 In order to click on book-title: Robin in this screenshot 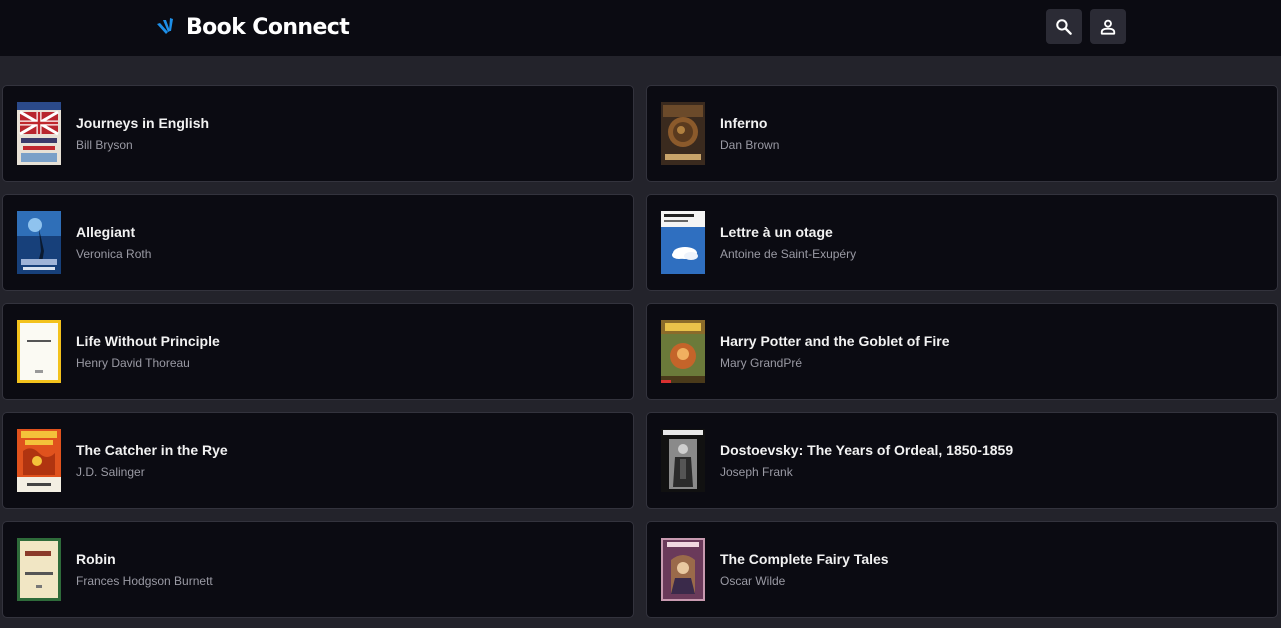, I will do `click(96, 559)`.